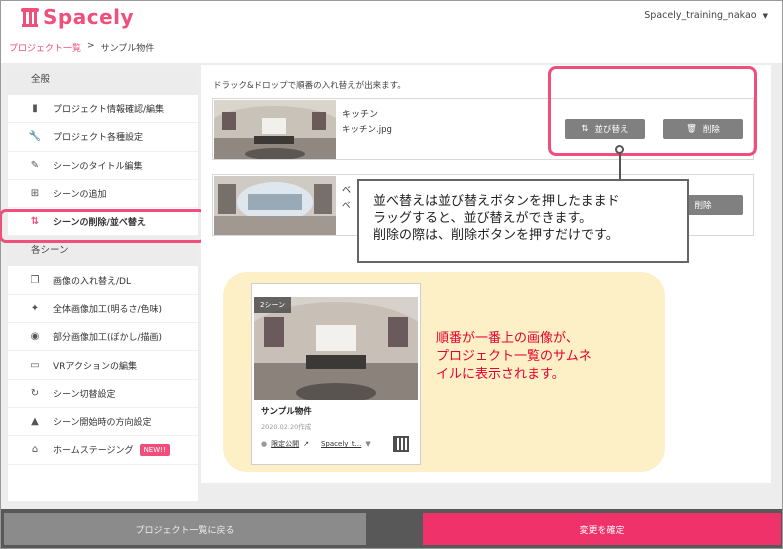  Describe the element at coordinates (652, 111) in the screenshot. I see `buttons-highlight-frame` at that location.